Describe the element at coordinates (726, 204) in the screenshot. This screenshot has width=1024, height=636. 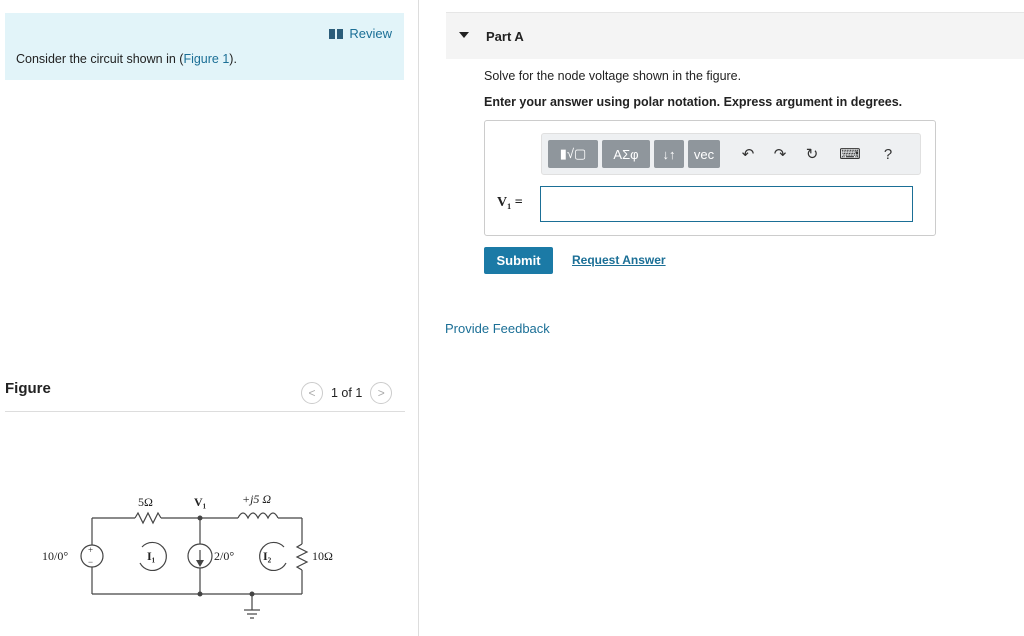
I see `answer-input` at that location.